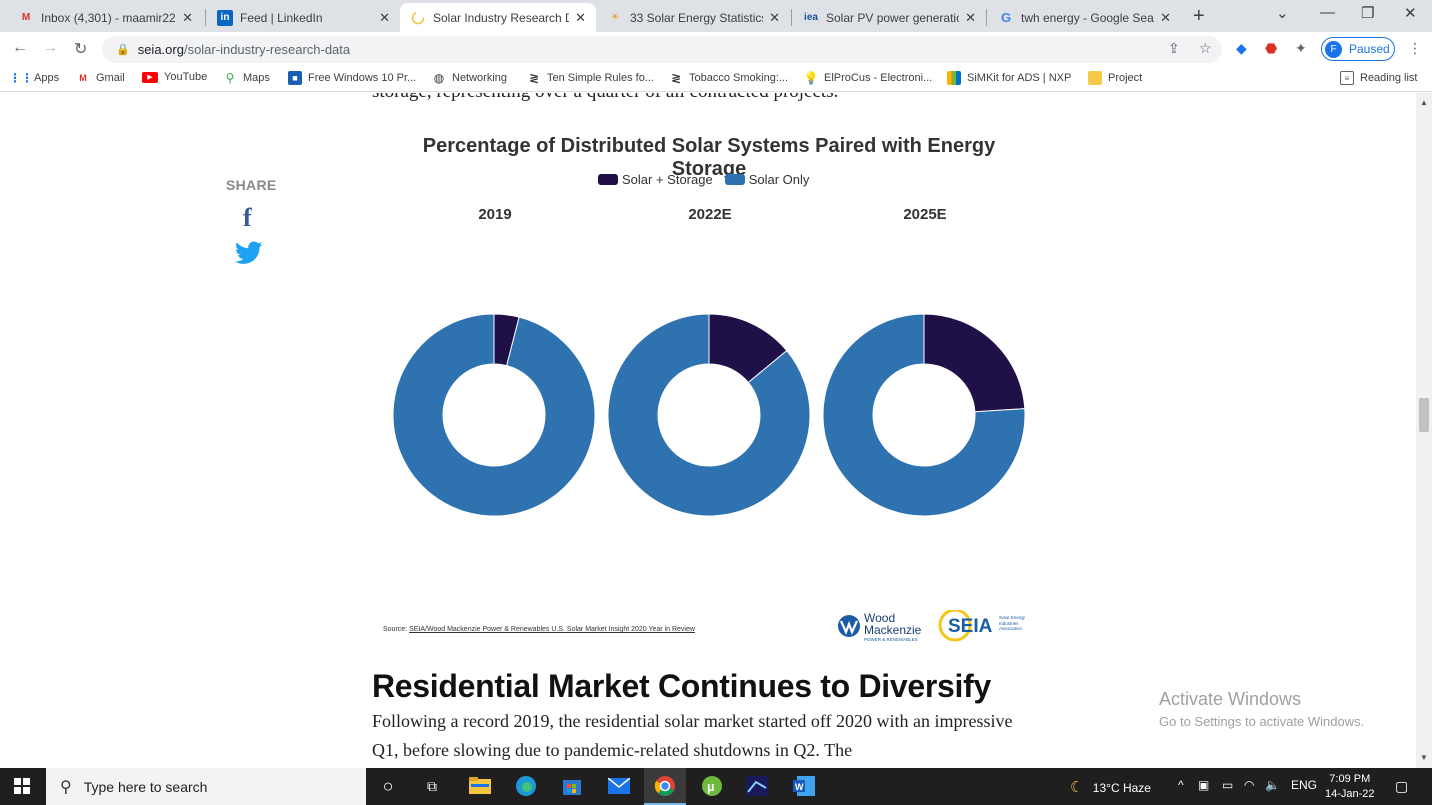 The height and width of the screenshot is (805, 1432). What do you see at coordinates (50, 48) in the screenshot?
I see `forward-icon: →` at bounding box center [50, 48].